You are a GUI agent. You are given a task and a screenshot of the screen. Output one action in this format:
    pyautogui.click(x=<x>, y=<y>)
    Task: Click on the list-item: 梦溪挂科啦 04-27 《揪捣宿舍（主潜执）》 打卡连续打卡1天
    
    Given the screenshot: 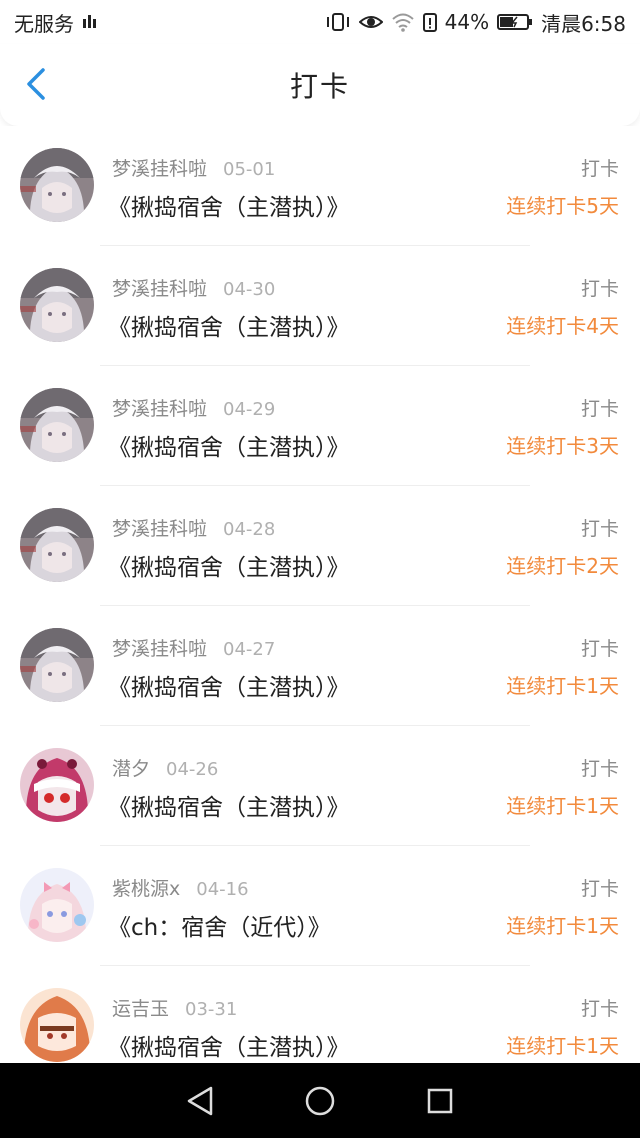 What is the action you would take?
    pyautogui.click(x=320, y=666)
    